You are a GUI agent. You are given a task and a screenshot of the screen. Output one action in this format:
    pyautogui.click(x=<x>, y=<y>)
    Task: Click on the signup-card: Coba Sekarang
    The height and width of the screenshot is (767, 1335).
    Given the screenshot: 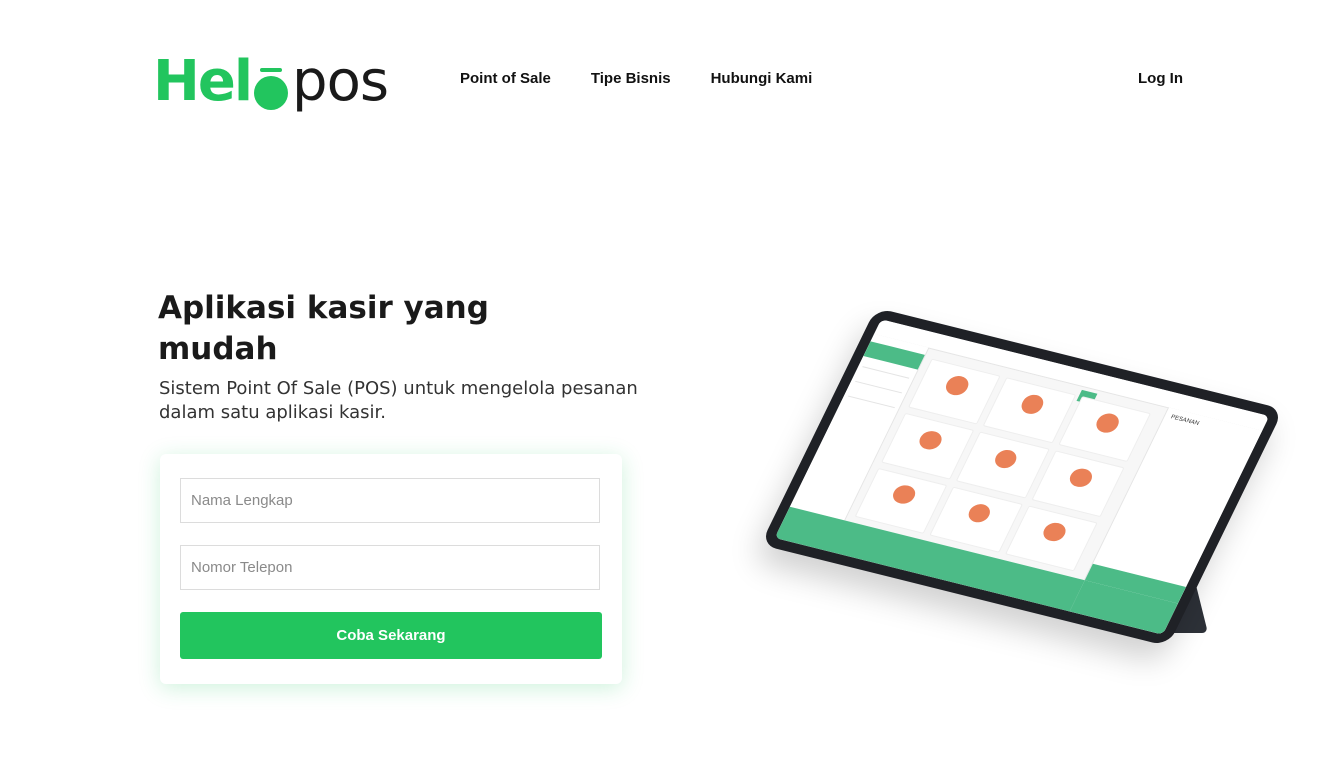 What is the action you would take?
    pyautogui.click(x=391, y=569)
    